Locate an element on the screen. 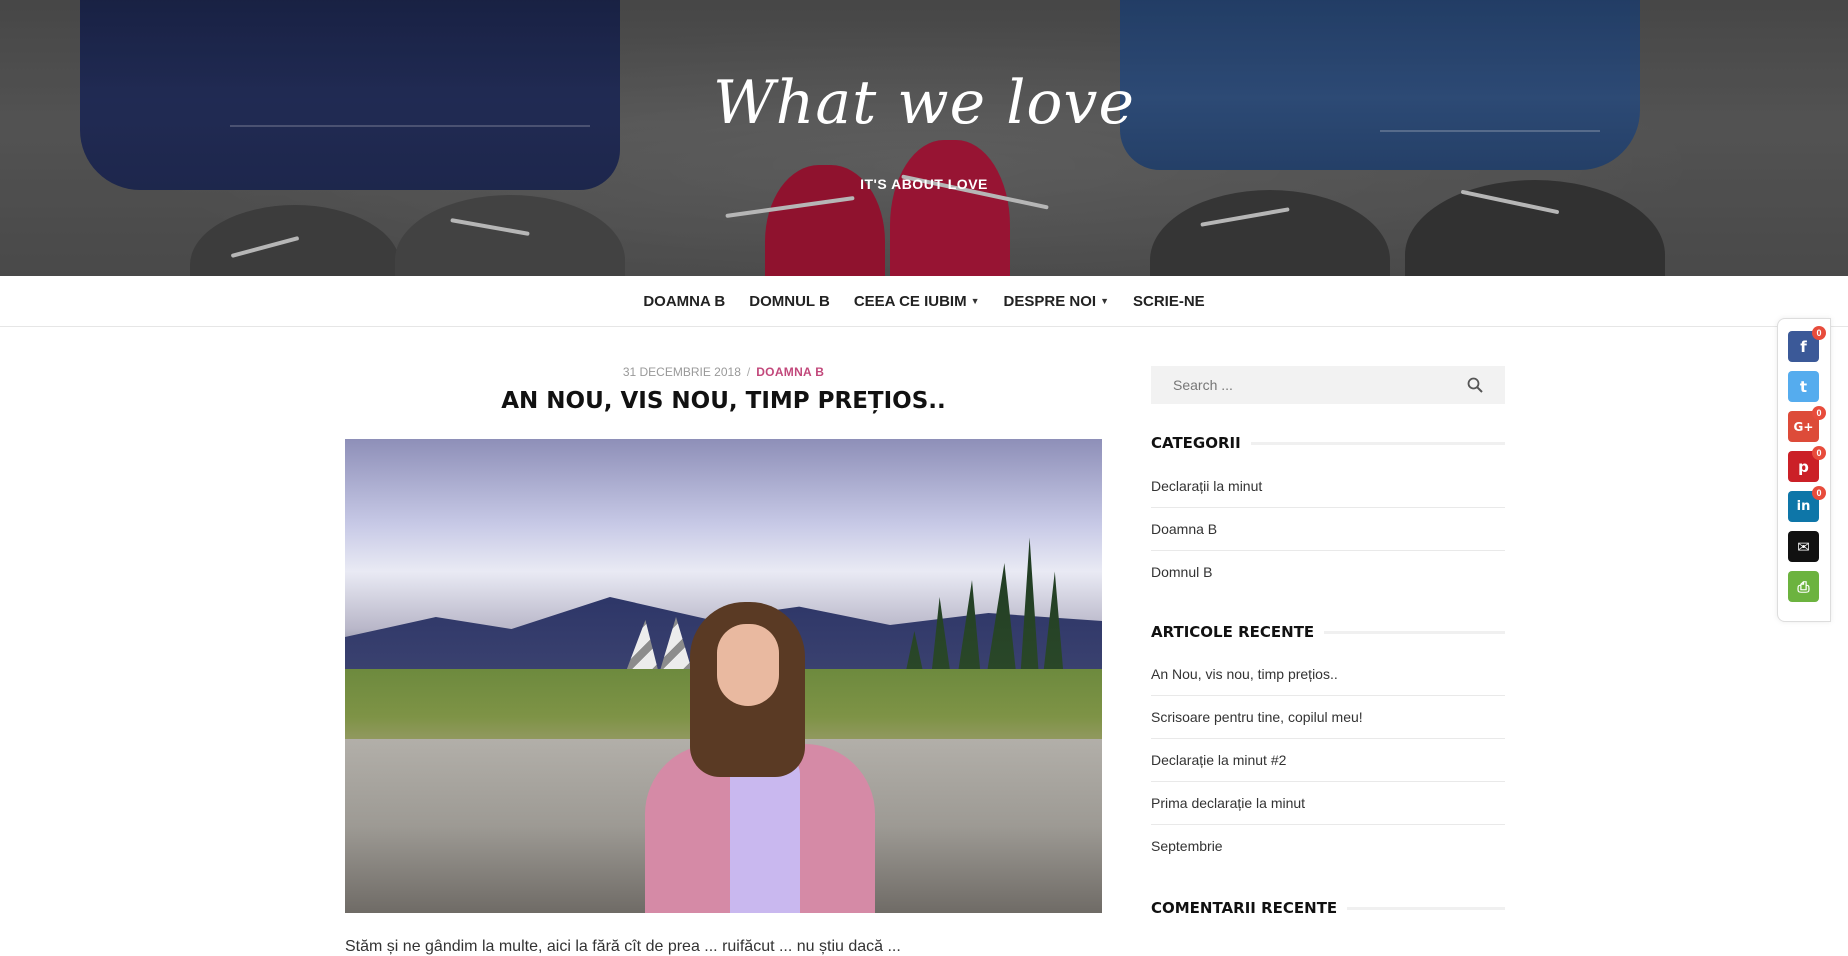  social-share-bar: f 0 t G+ 0 p 0 in 0 ✉ ⎙ is located at coordinates (1804, 470).